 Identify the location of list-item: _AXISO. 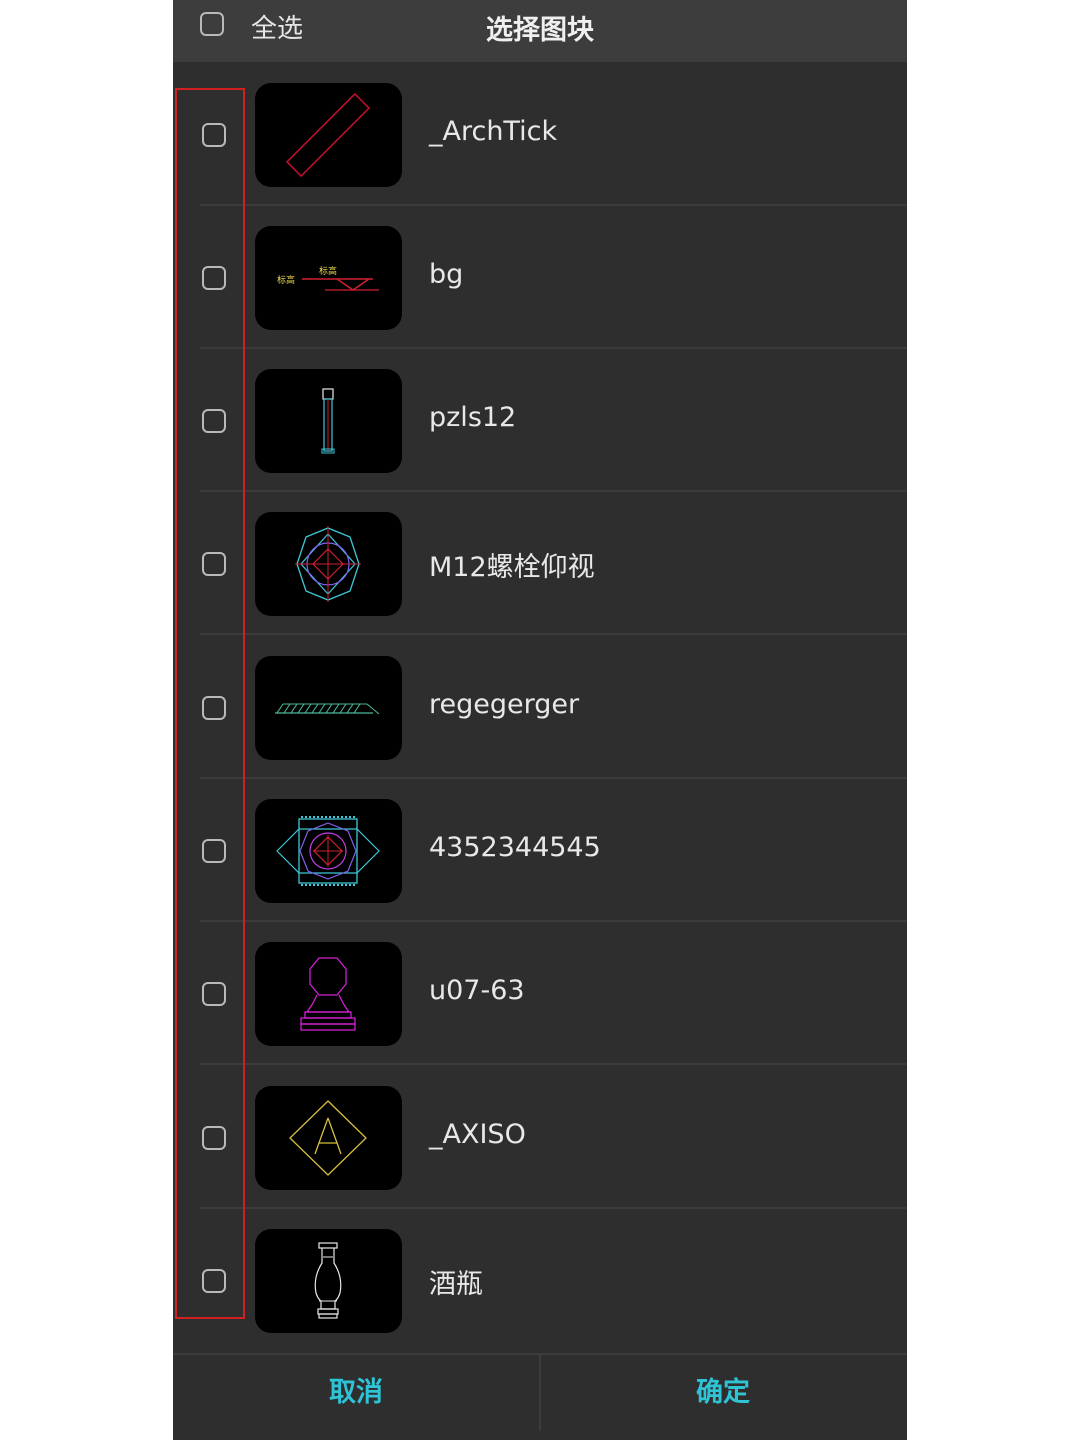
(540, 1137).